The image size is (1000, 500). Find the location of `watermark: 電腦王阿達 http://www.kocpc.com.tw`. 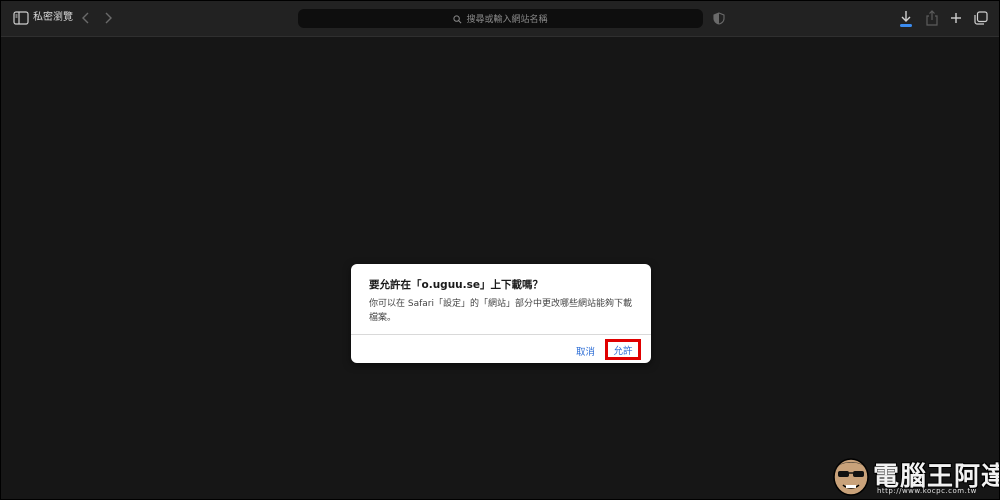

watermark: 電腦王阿達 http://www.kocpc.com.tw is located at coordinates (914, 475).